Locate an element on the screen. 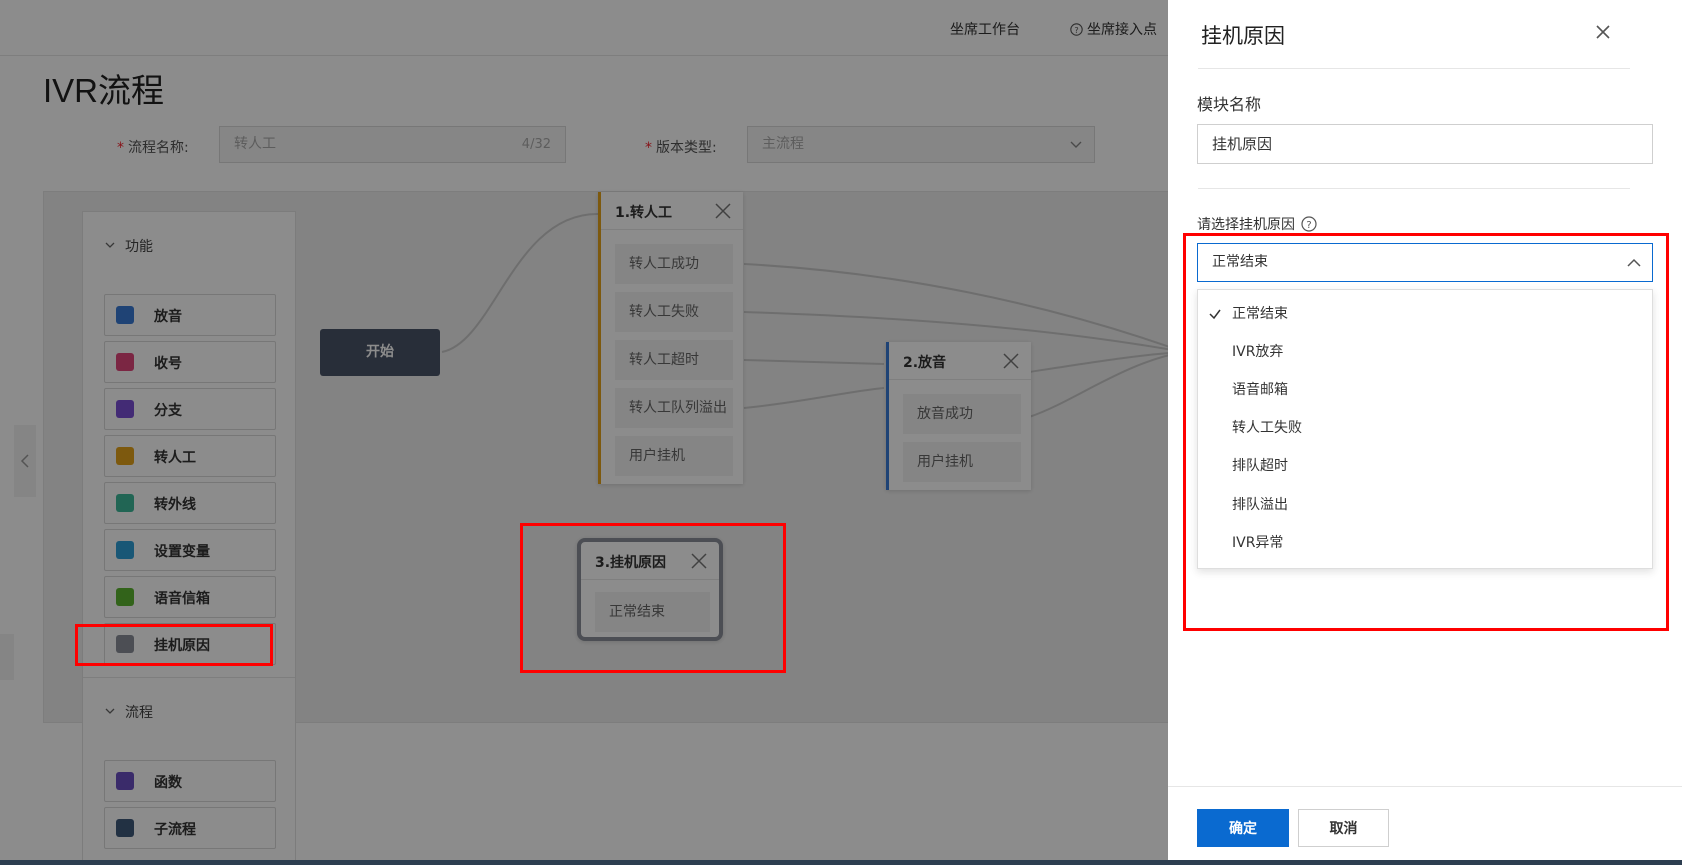 Image resolution: width=1682 pixels, height=865 pixels. drawer-footer-divider is located at coordinates (1425, 786).